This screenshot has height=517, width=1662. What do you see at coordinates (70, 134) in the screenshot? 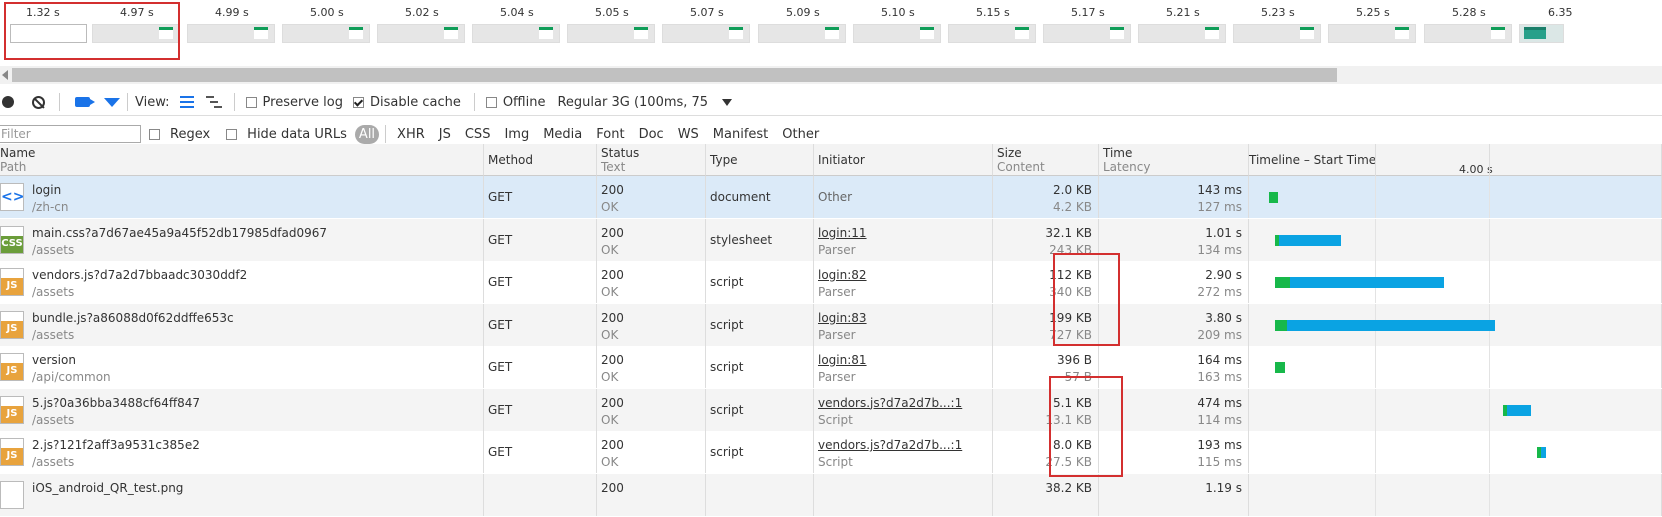
I see `filter-input` at bounding box center [70, 134].